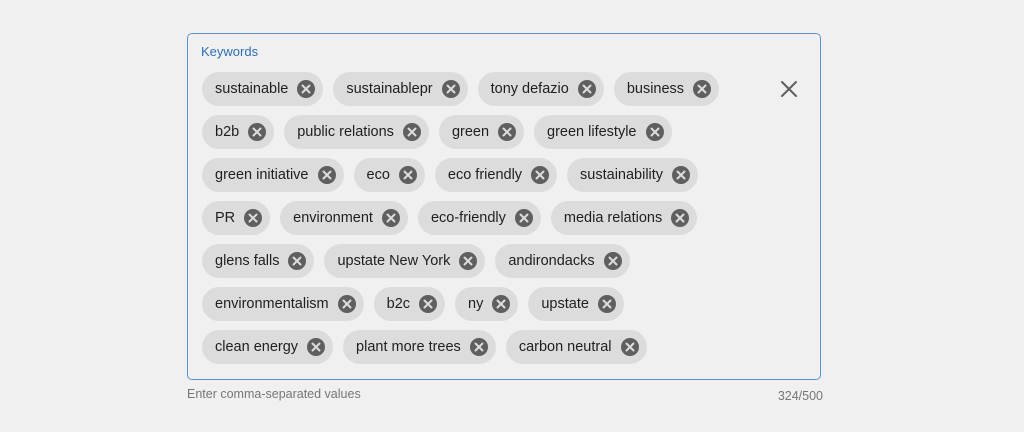 The height and width of the screenshot is (432, 1024). Describe the element at coordinates (476, 304) in the screenshot. I see `keyword-chip-label: ny` at that location.